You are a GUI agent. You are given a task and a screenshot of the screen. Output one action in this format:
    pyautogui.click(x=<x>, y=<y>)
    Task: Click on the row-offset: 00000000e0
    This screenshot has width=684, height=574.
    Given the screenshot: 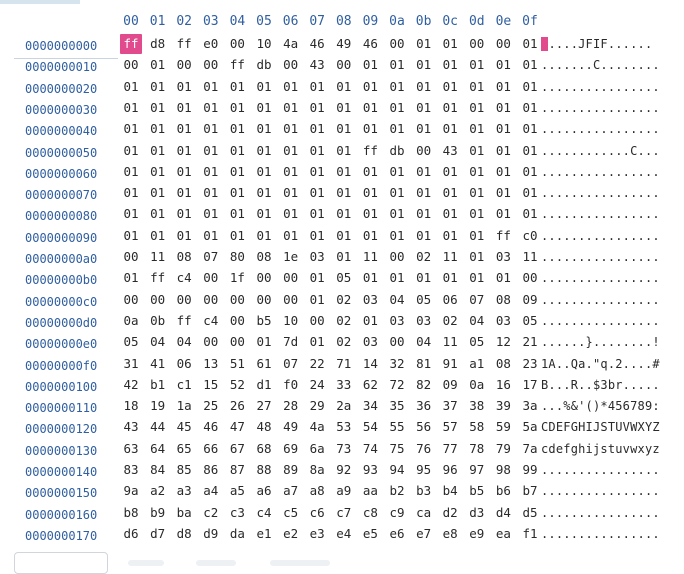 What is the action you would take?
    pyautogui.click(x=70, y=344)
    